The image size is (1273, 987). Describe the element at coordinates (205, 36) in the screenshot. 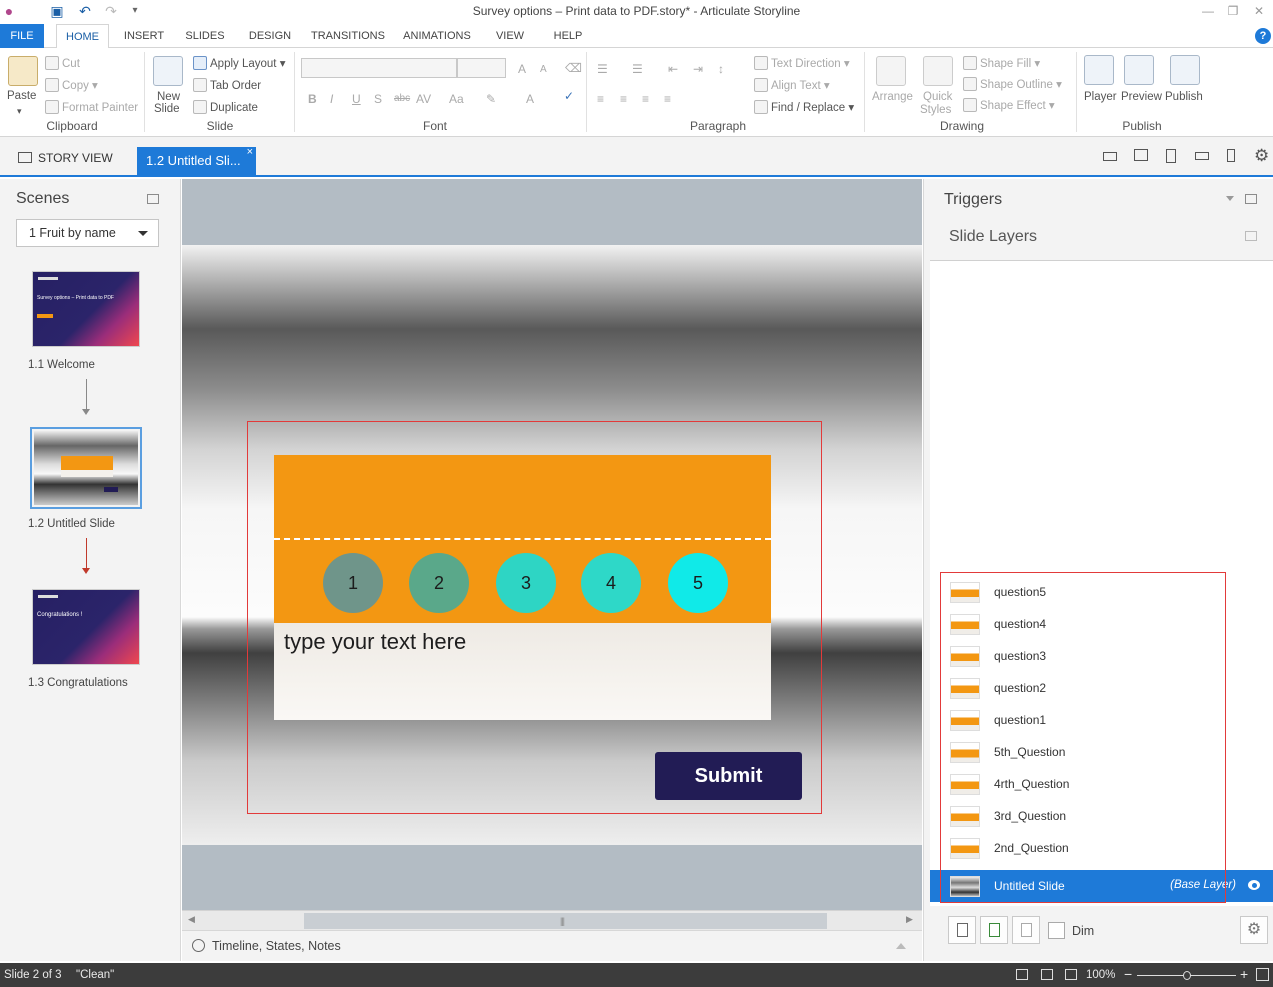

I see `tab-slides: SLIDES` at that location.